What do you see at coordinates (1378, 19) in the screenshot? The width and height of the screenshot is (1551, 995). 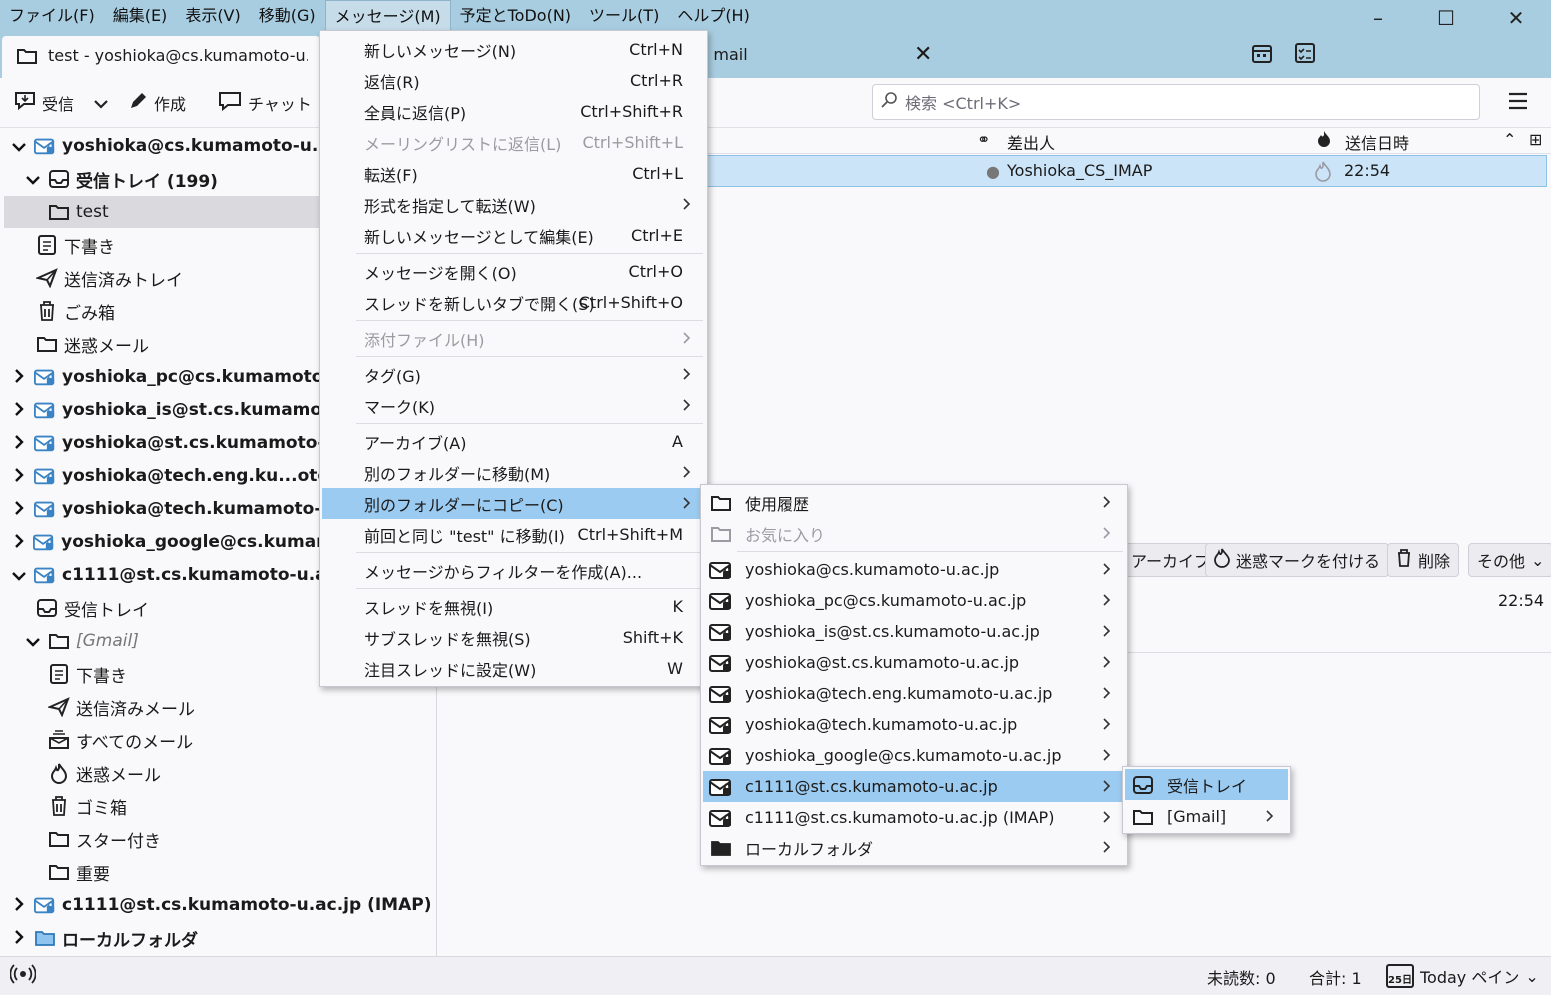 I see `minimize-button: –` at bounding box center [1378, 19].